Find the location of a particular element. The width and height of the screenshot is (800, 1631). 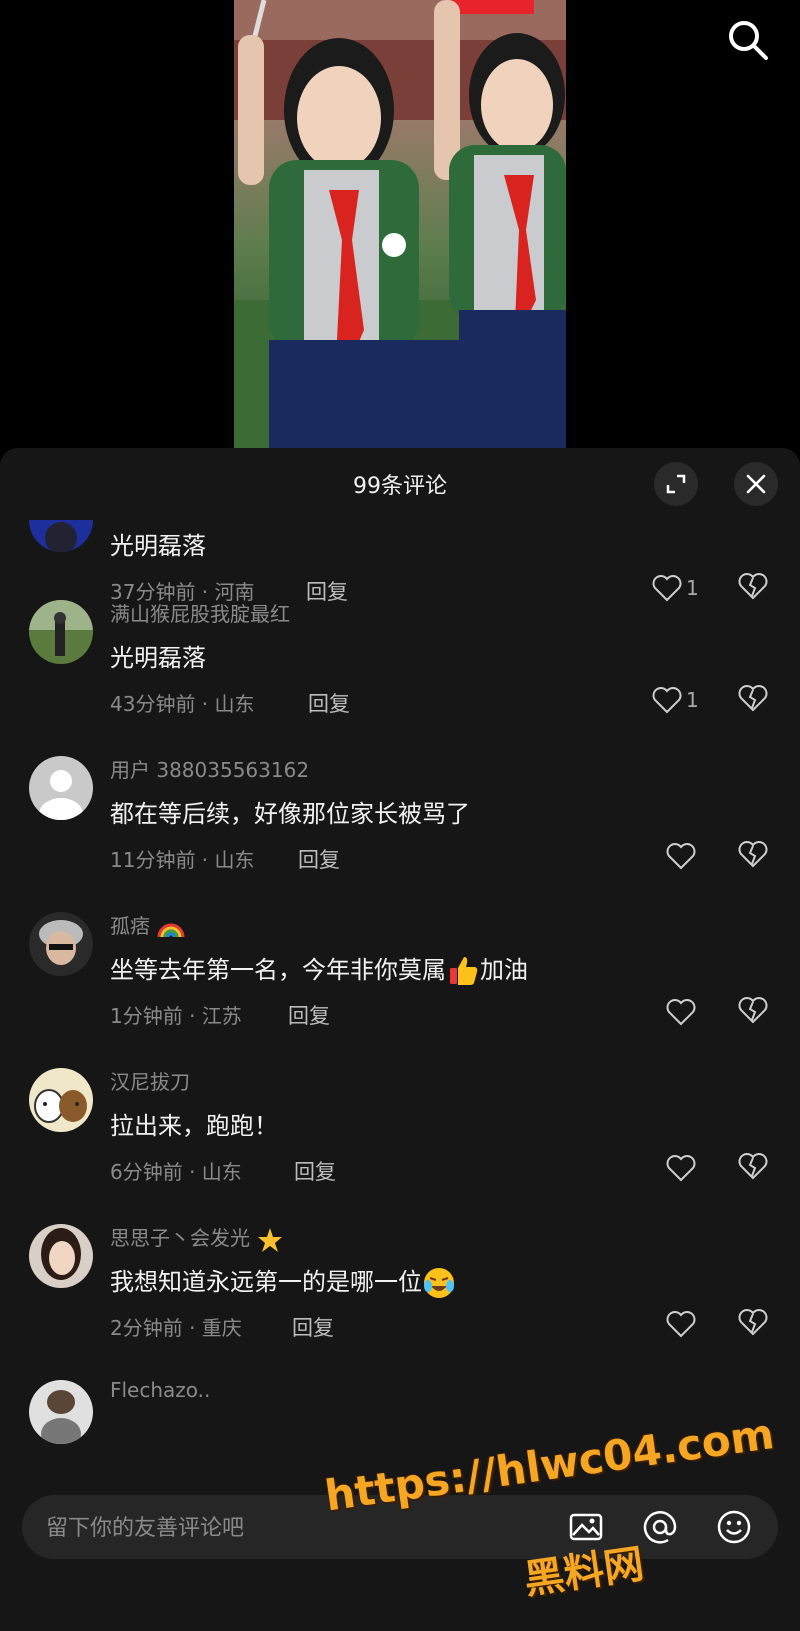

close-icon is located at coordinates (756, 484).